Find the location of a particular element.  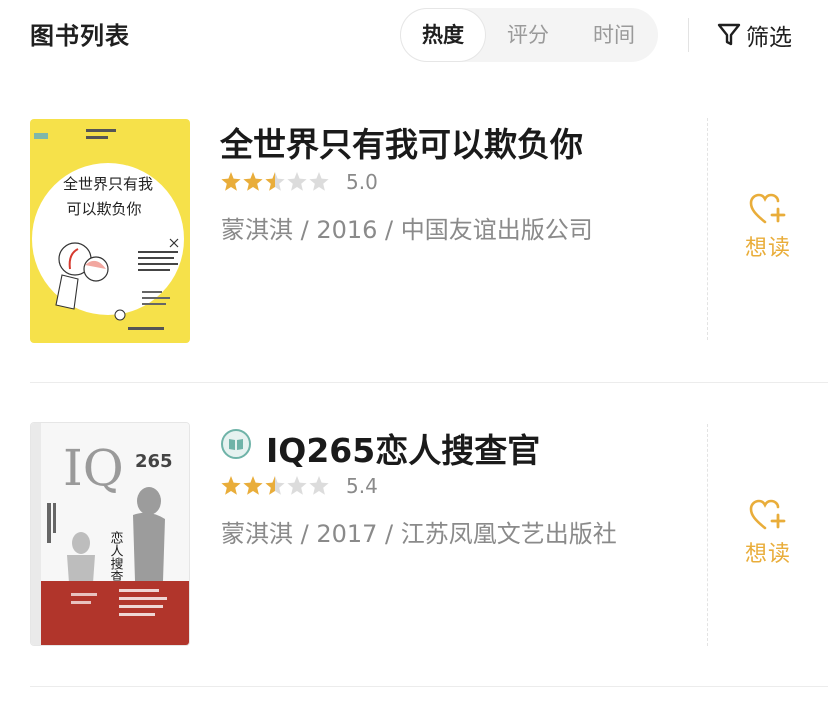

svg-text: 可以欺负你 is located at coordinates (103, 209).